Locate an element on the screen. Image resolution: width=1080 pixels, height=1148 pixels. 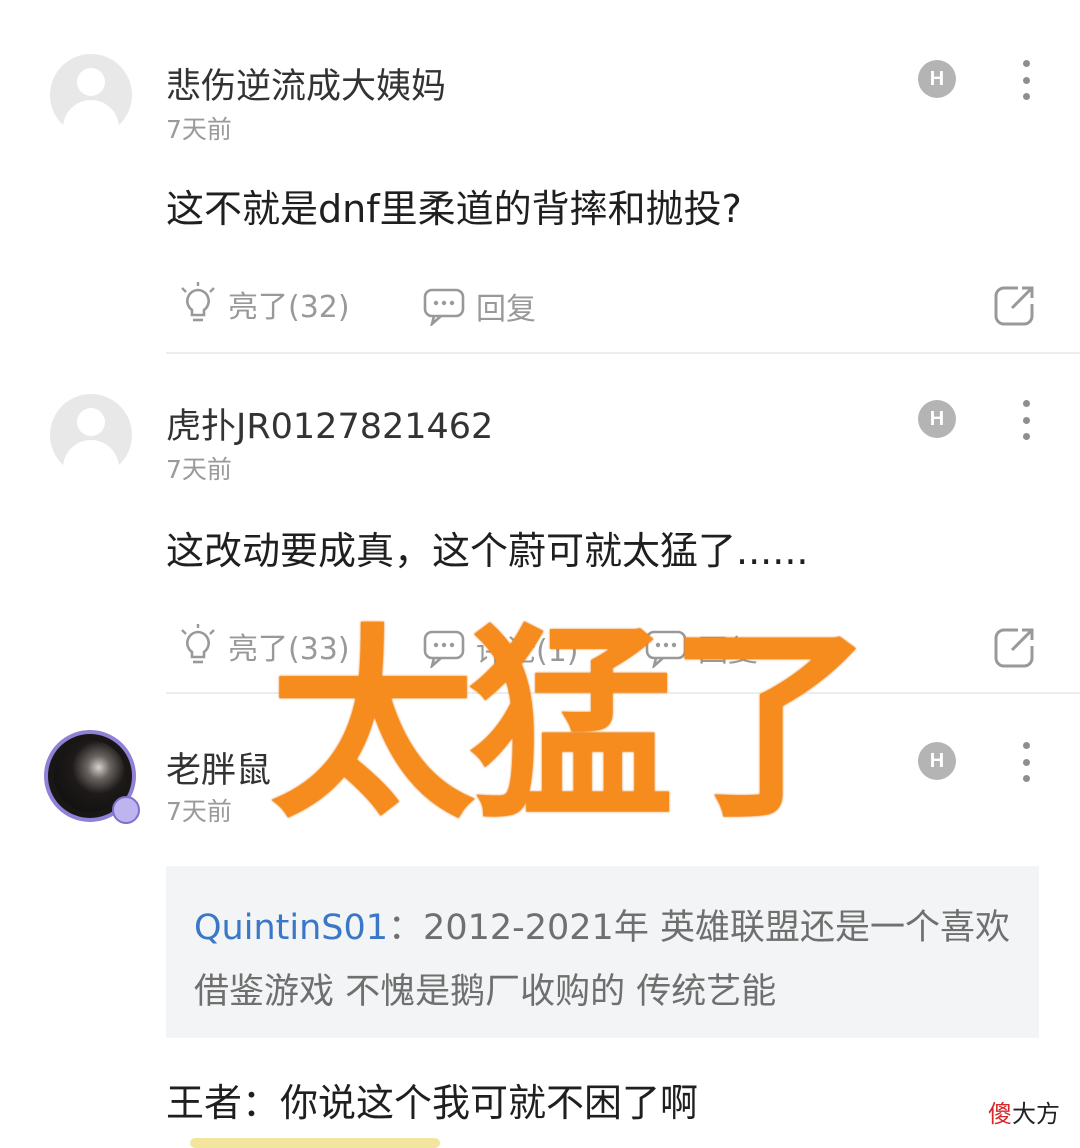
like-button: 亮了(32) is located at coordinates (264, 304).